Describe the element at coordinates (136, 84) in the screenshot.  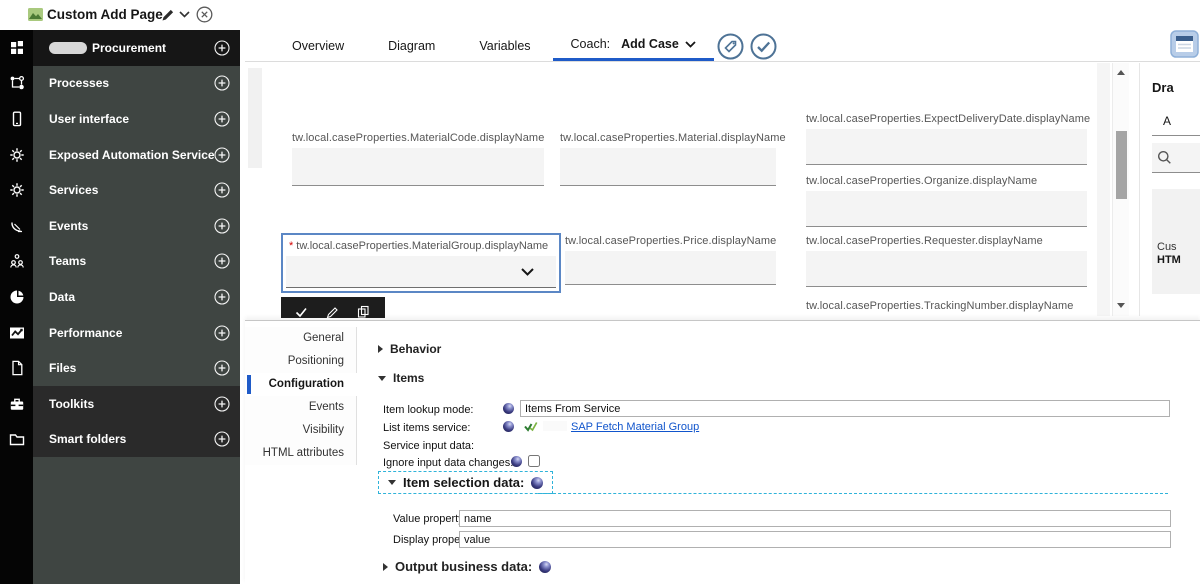
I see `sidebar-item-processes: Processes` at that location.